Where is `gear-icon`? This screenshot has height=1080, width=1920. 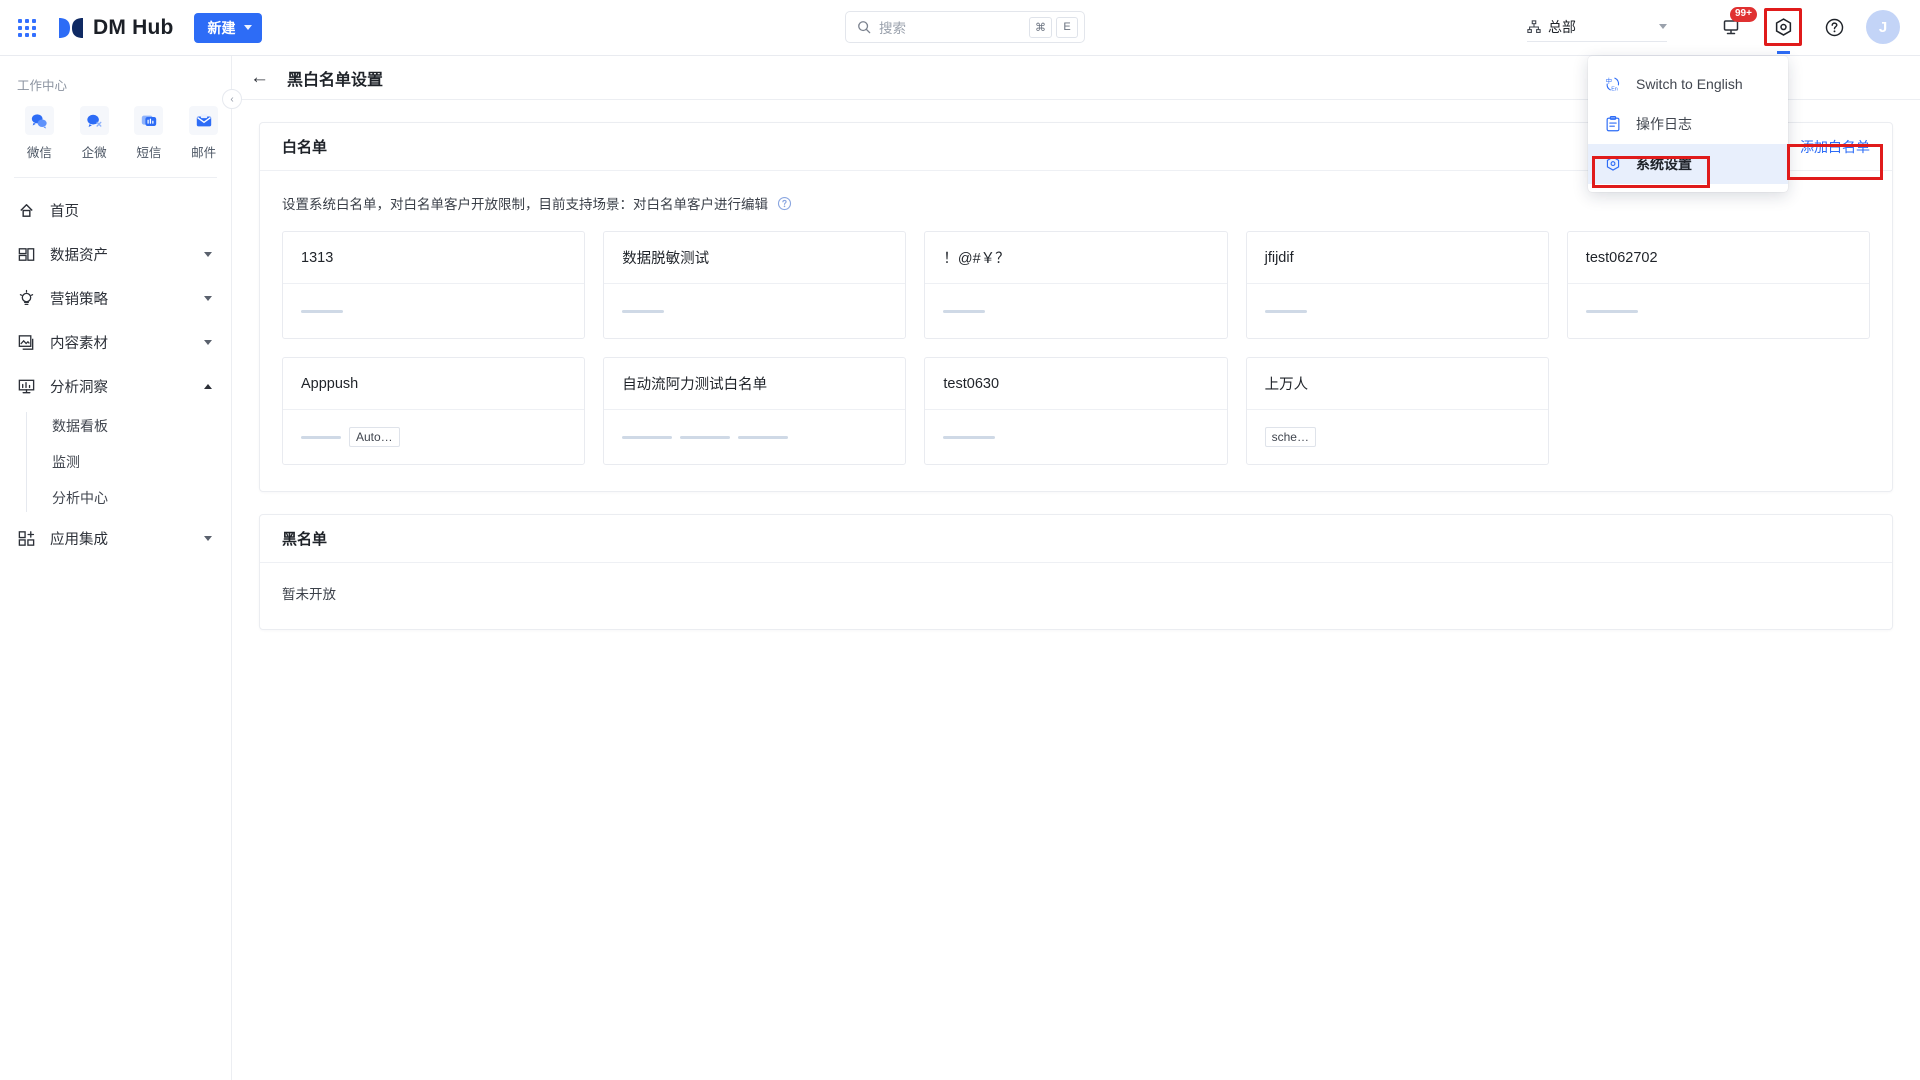 gear-icon is located at coordinates (1613, 164).